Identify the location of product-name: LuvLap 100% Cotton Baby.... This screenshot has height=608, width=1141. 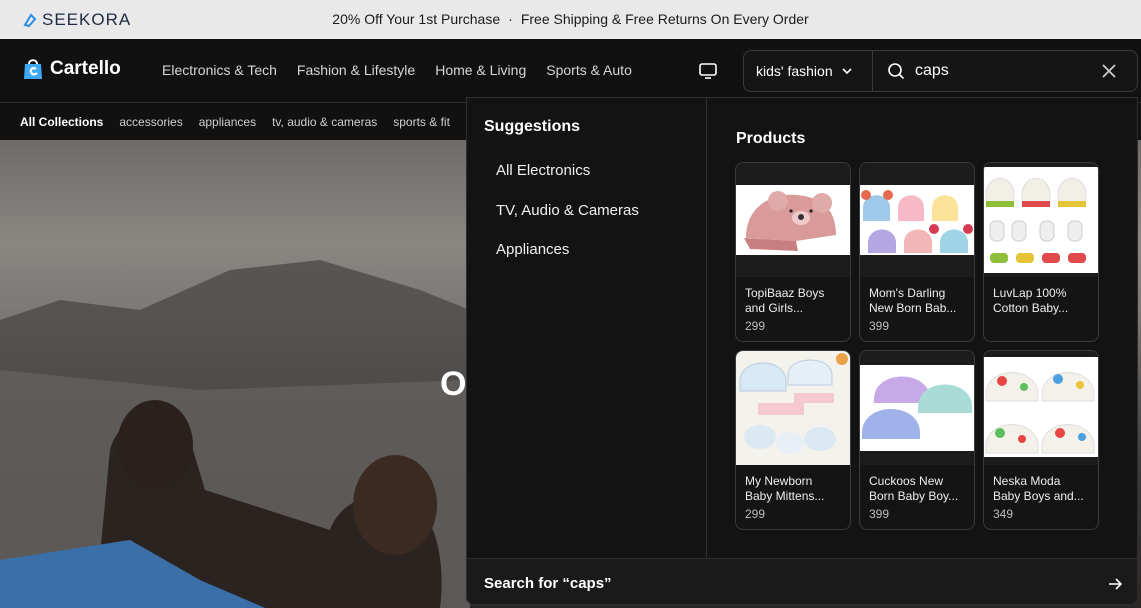
(1031, 300).